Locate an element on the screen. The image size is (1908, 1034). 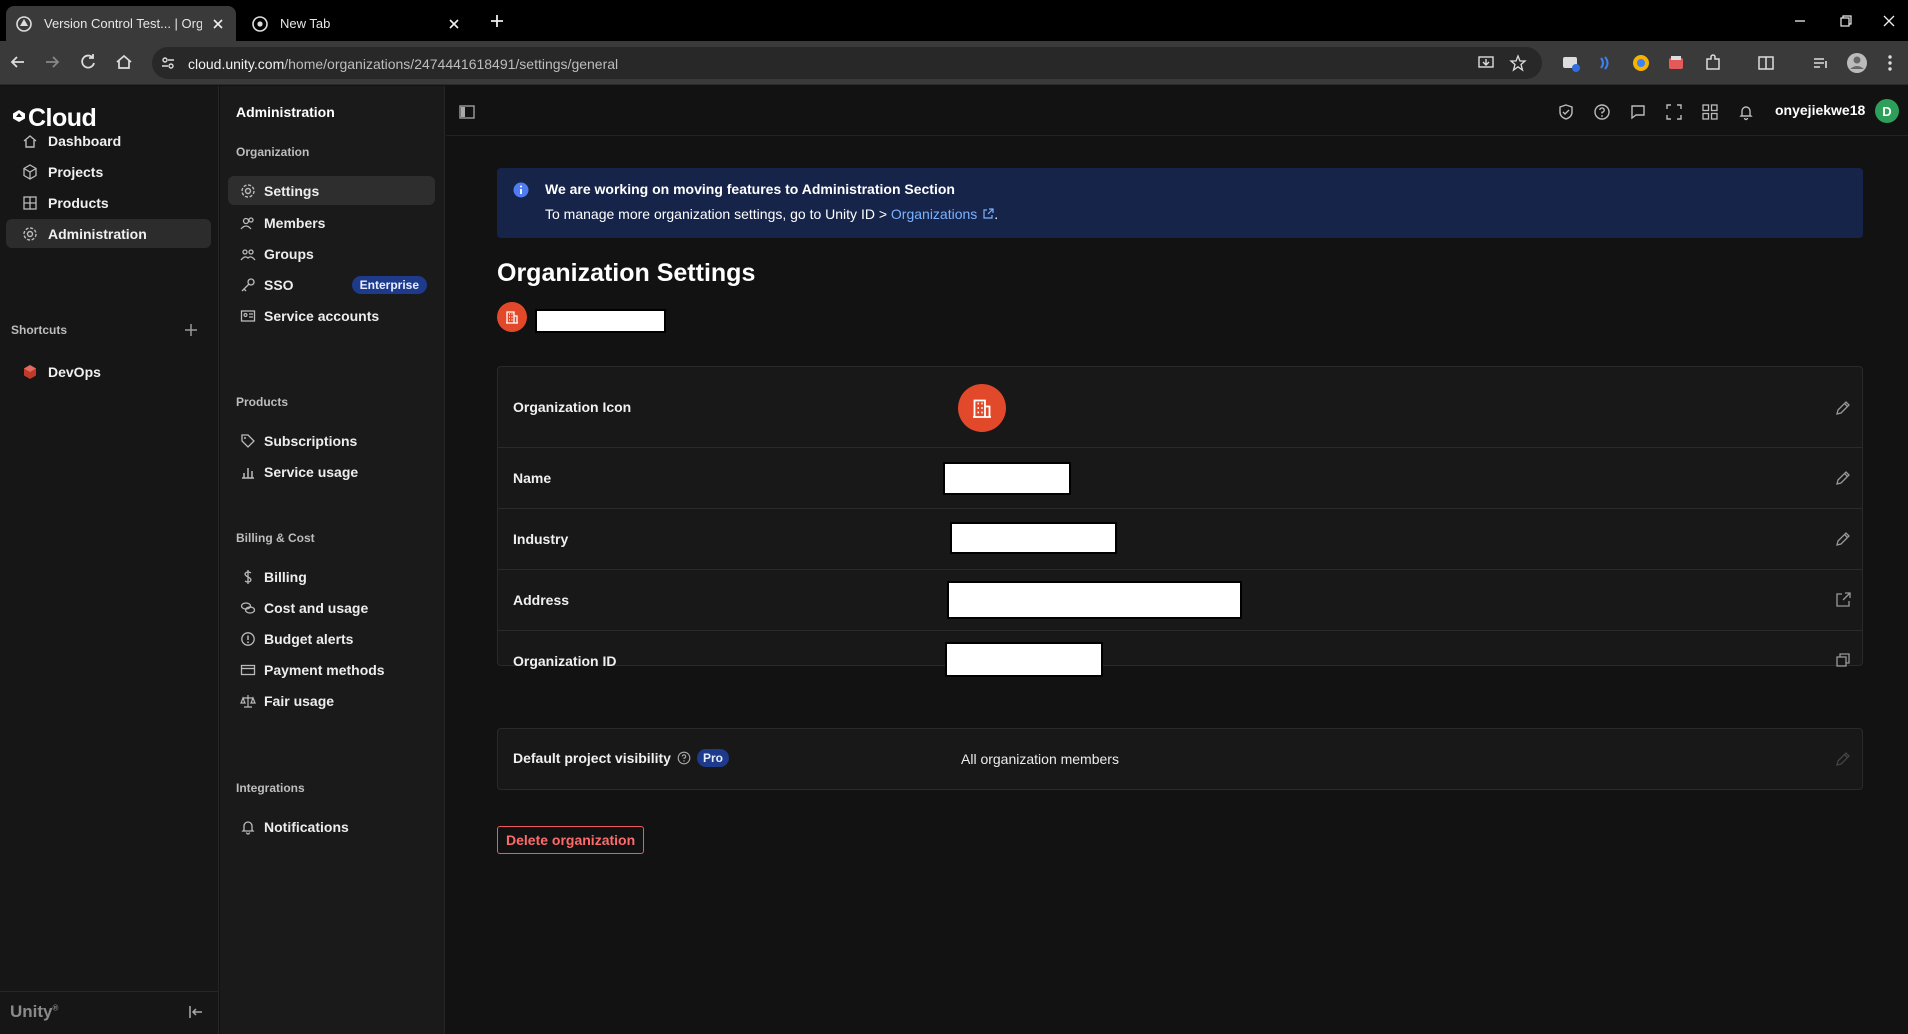
back-icon is located at coordinates (18, 62).